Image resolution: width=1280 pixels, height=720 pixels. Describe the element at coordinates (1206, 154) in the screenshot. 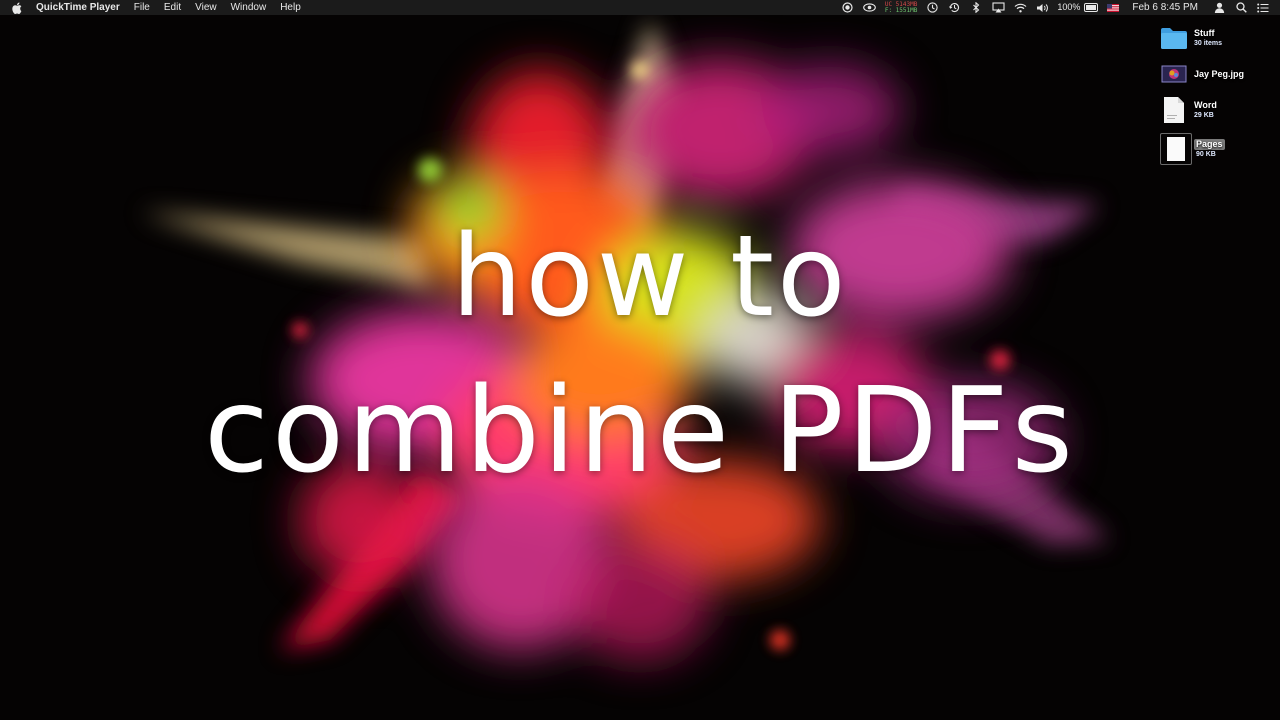

I see `desktop-item-meta: 90 KB` at that location.